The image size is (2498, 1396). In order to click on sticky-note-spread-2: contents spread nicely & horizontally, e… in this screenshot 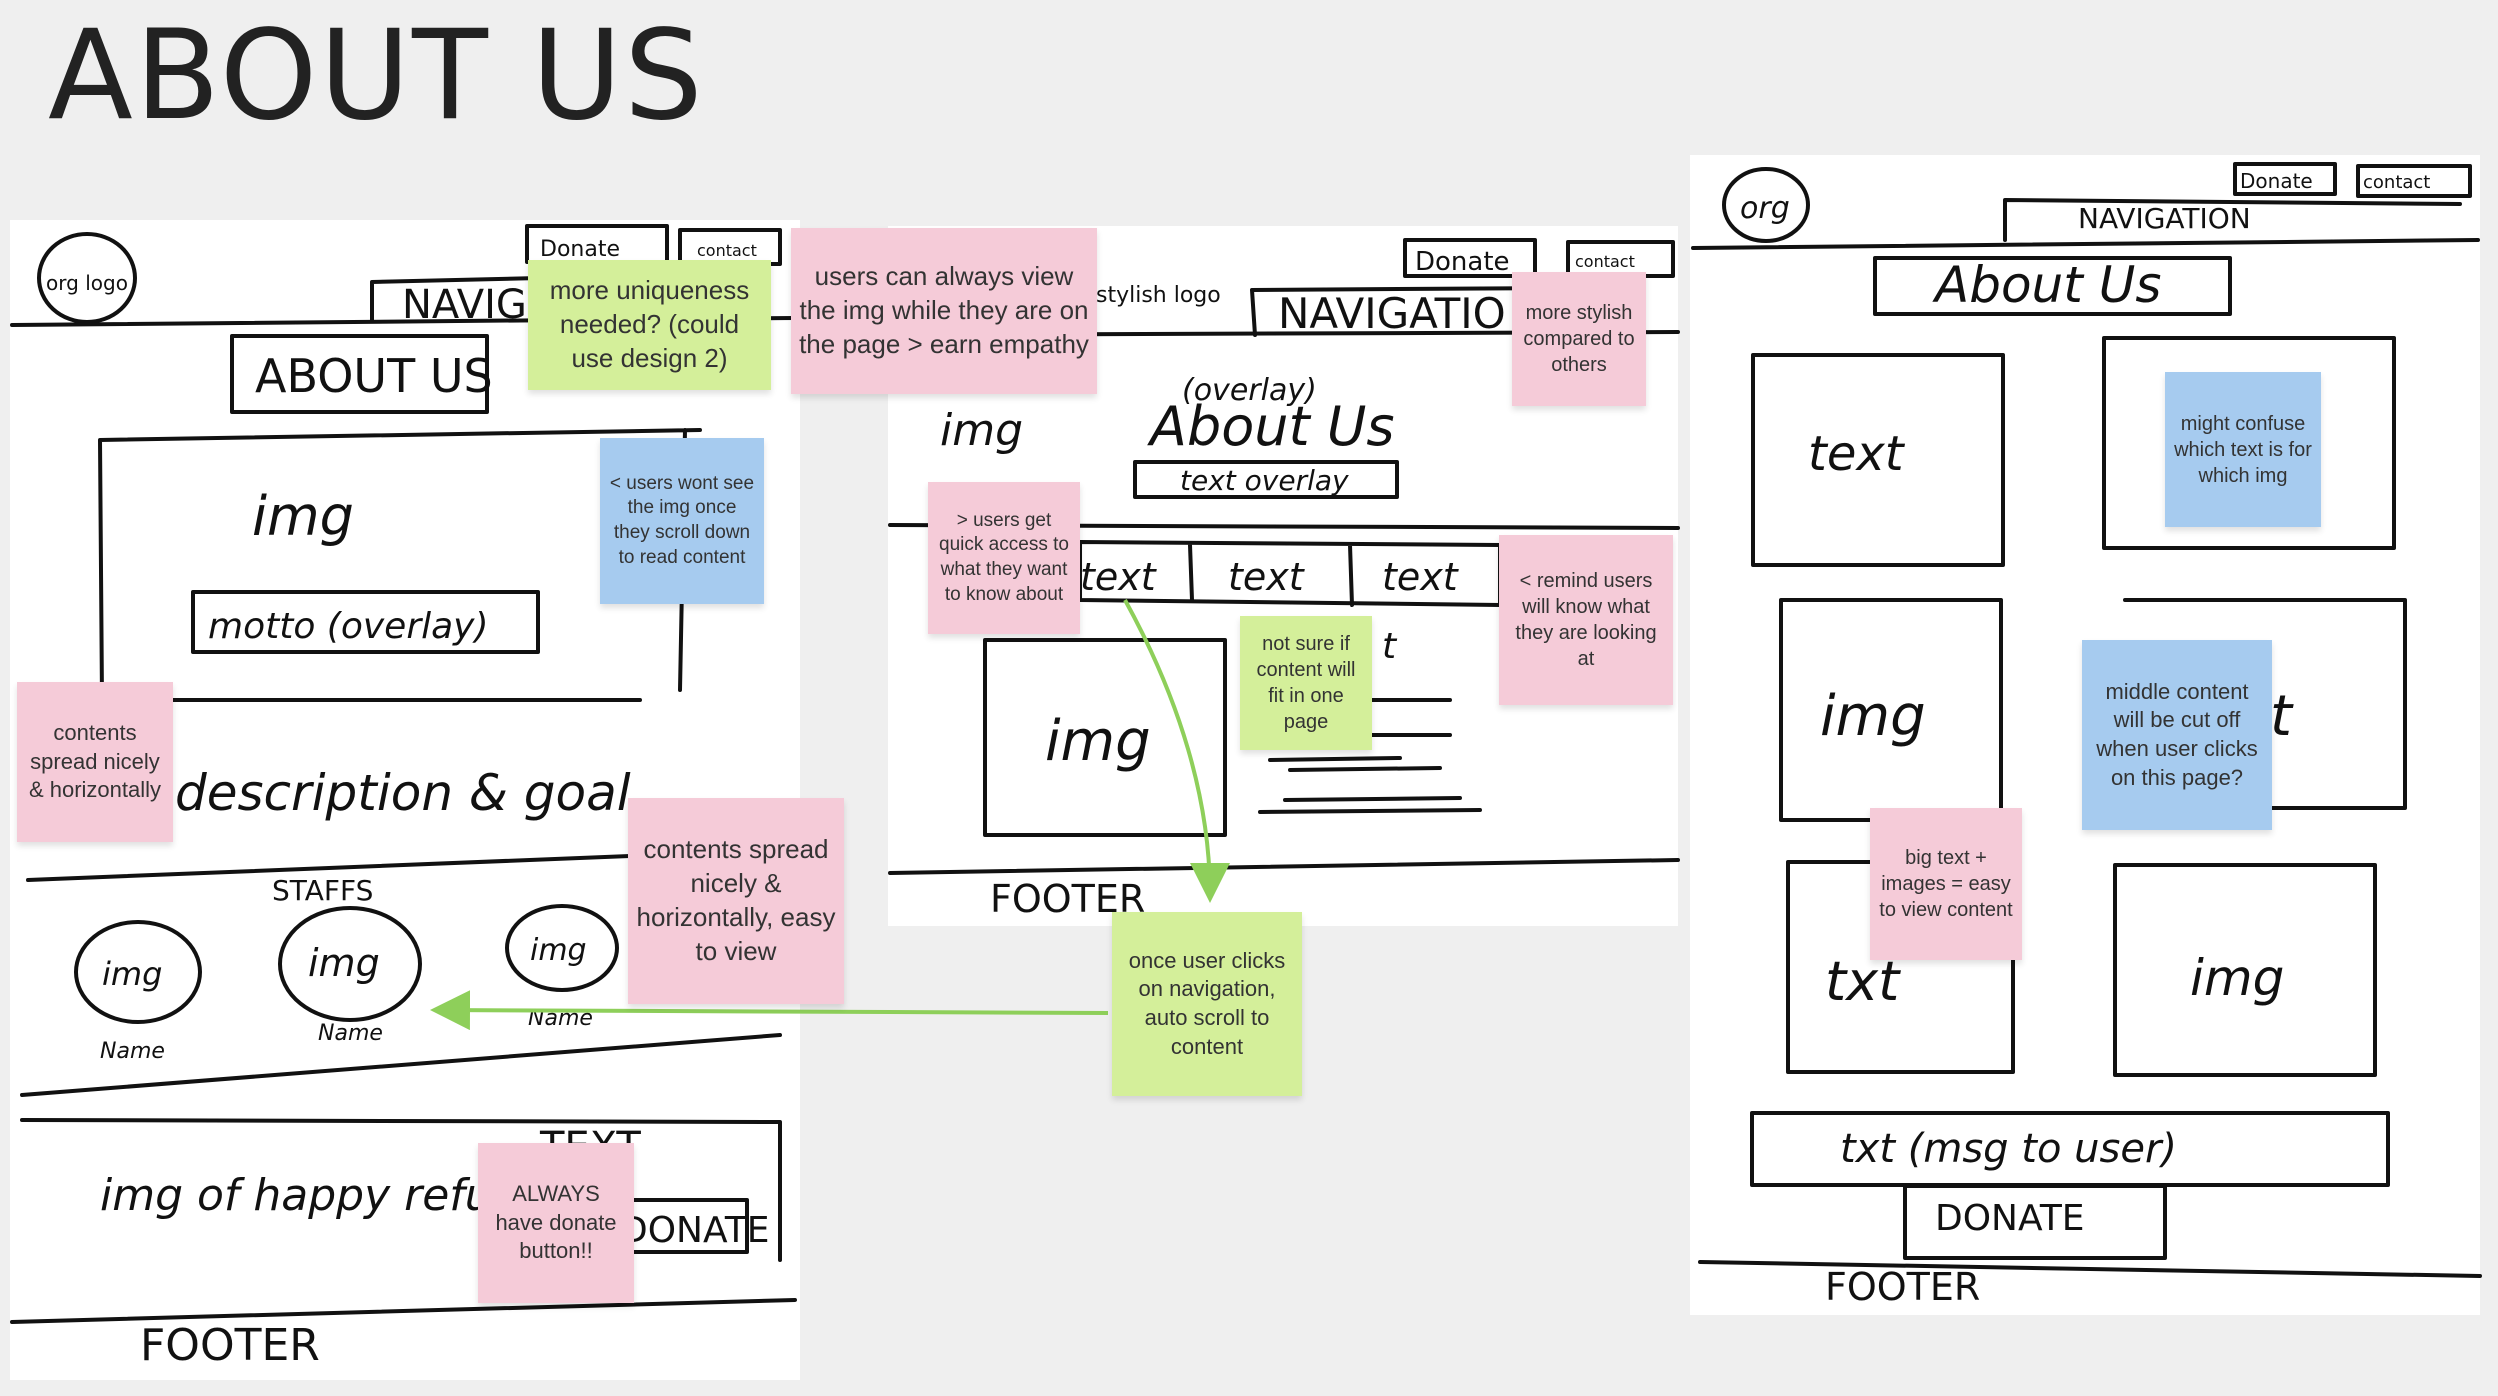, I will do `click(736, 901)`.